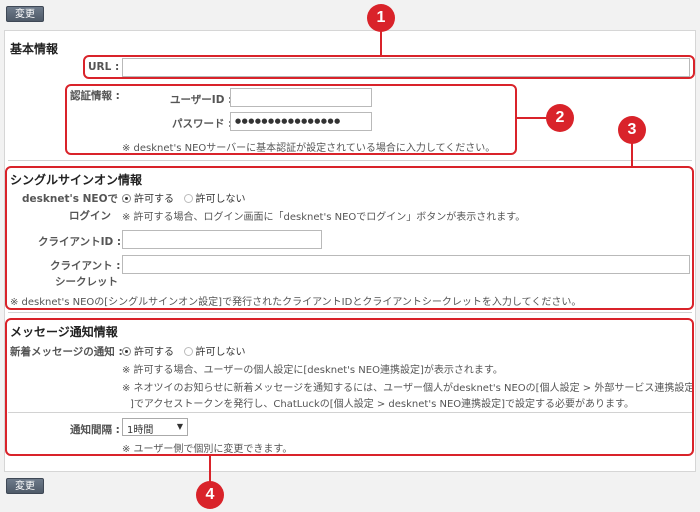  I want to click on change-button-bottom: 変更, so click(25, 486).